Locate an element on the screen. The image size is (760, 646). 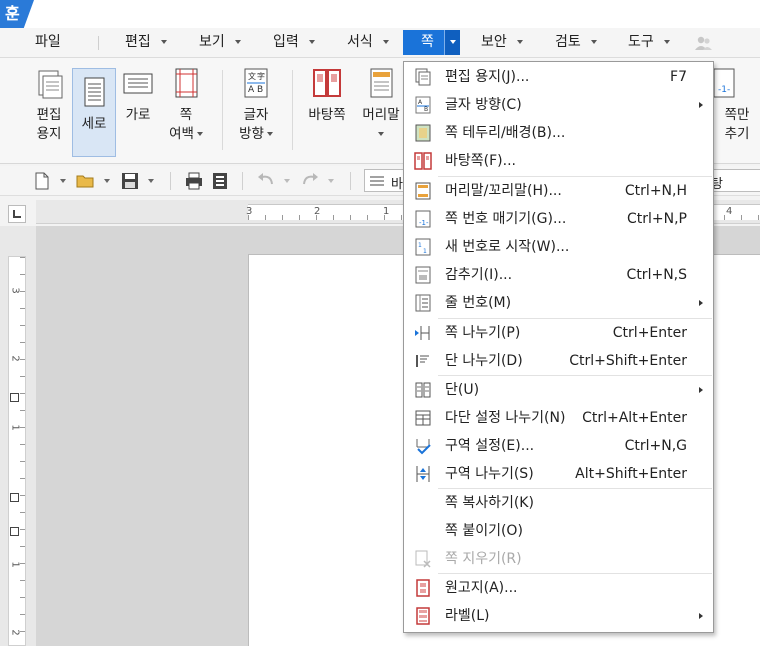
header-button: 머리말 is located at coordinates (381, 105).